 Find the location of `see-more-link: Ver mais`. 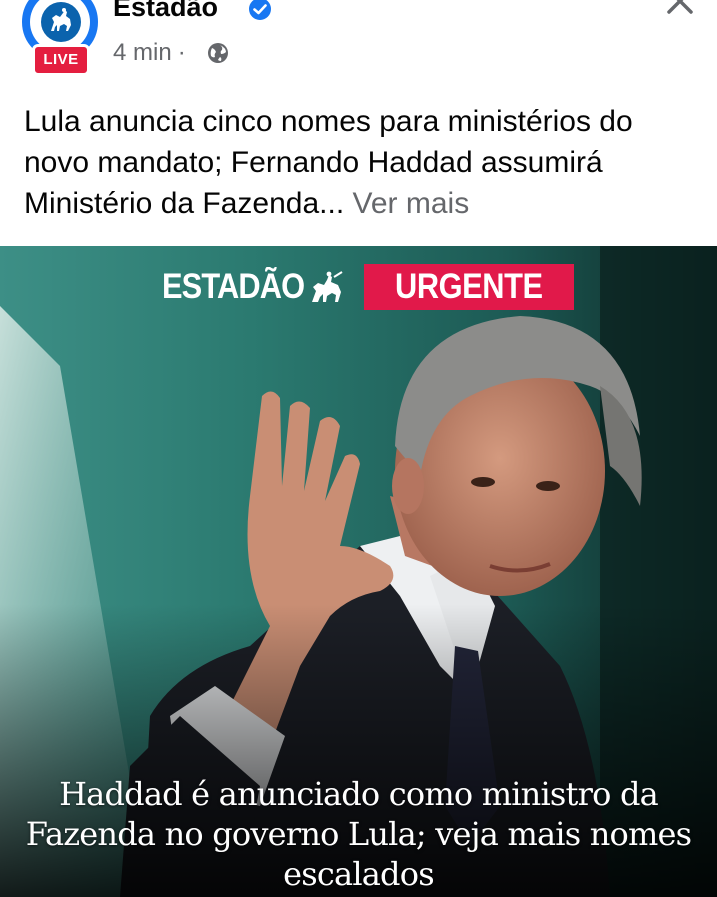

see-more-link: Ver mais is located at coordinates (411, 203).